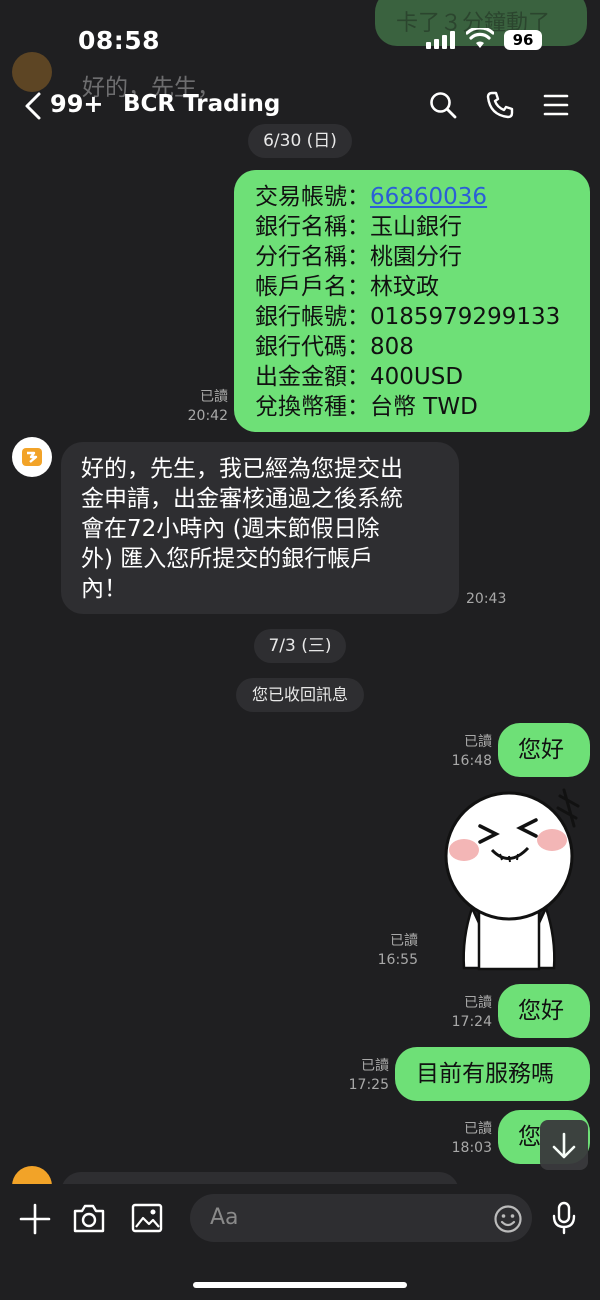 Image resolution: width=600 pixels, height=1300 pixels. I want to click on scroll-down-button, so click(564, 1145).